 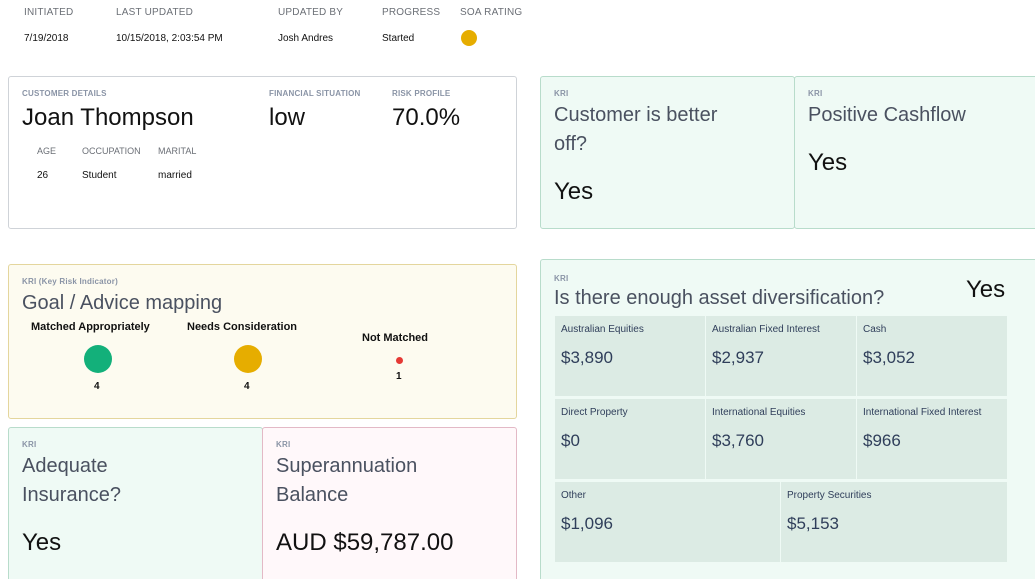 I want to click on needs-consideration-label: Needs Consideration, so click(x=242, y=327).